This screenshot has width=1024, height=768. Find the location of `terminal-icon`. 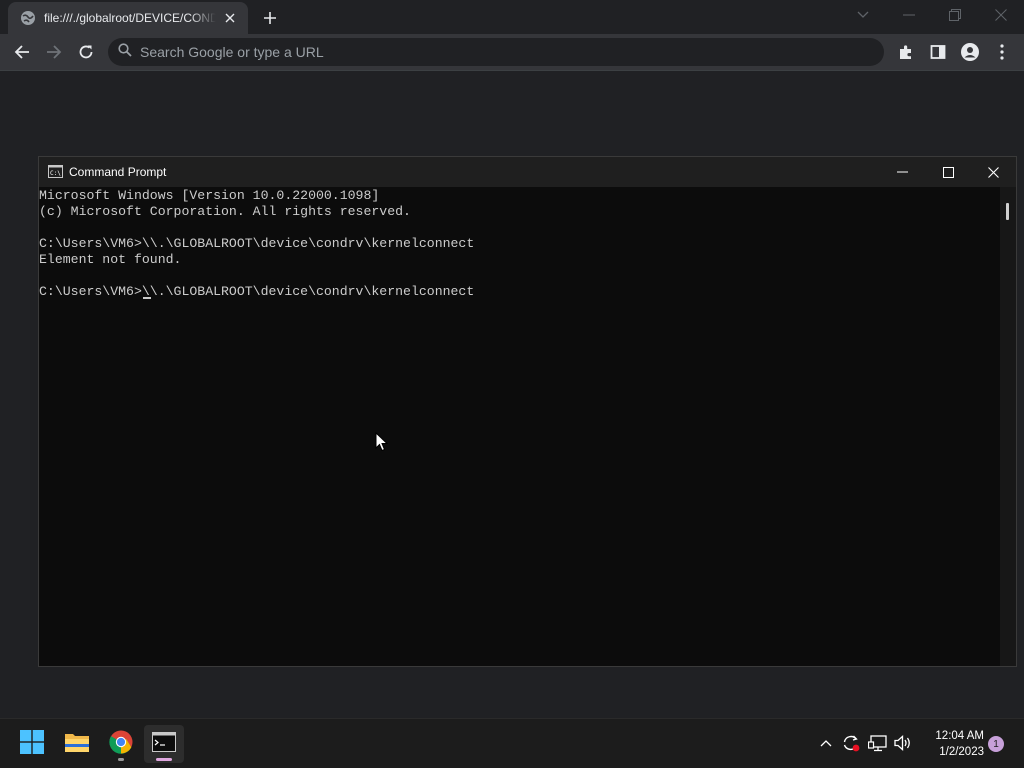

terminal-icon is located at coordinates (164, 744).